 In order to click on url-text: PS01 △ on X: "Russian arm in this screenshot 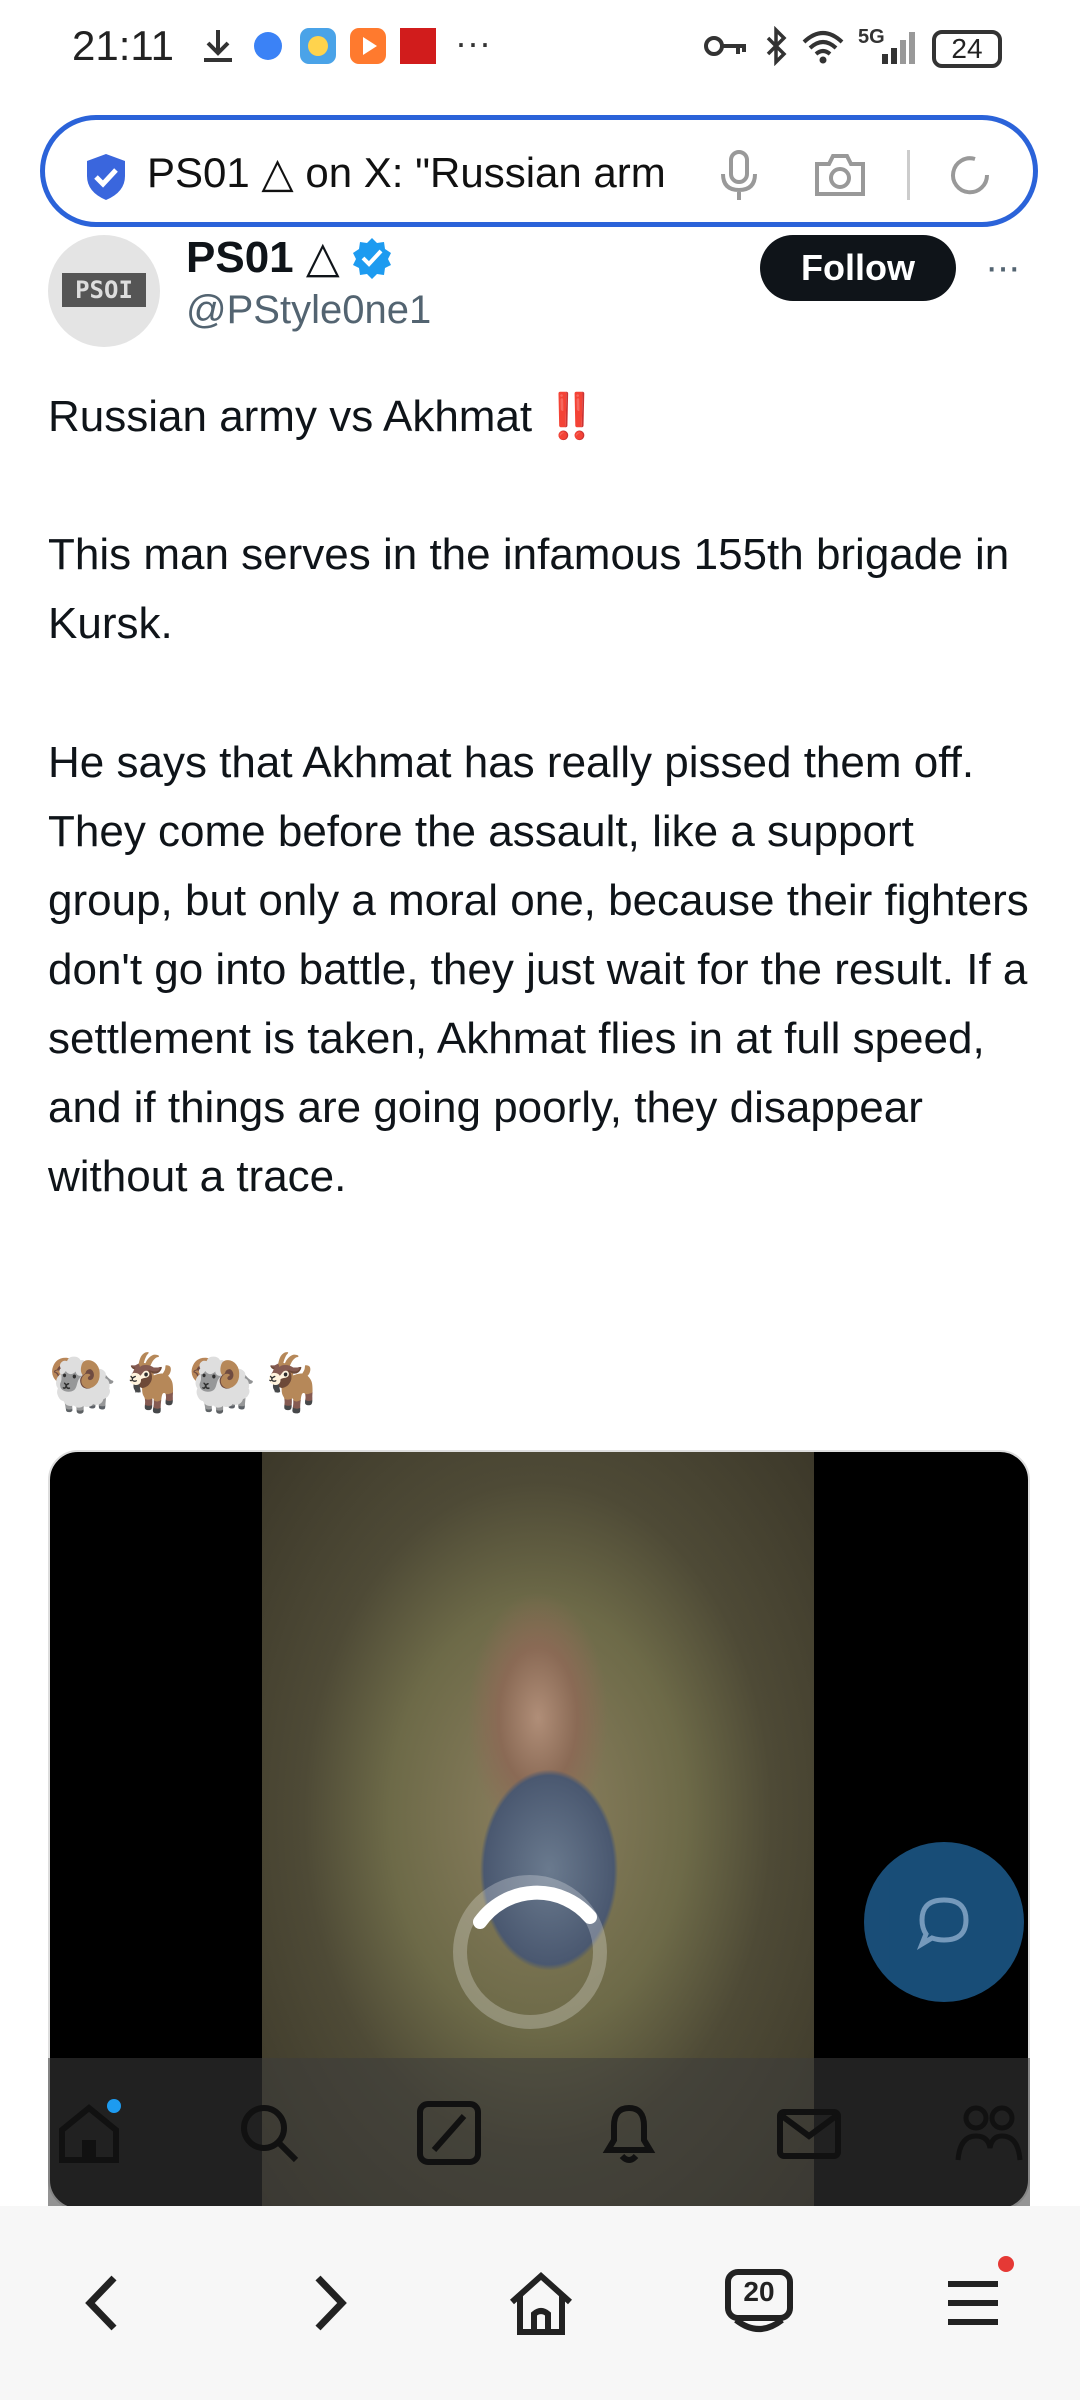, I will do `click(432, 172)`.